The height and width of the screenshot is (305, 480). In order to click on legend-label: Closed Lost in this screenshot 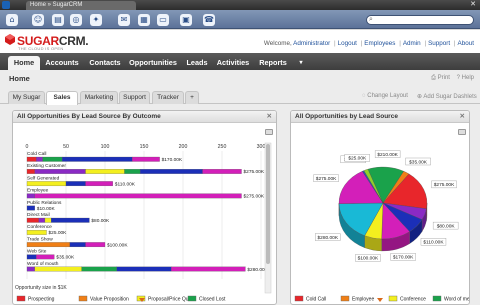, I will do `click(212, 300)`.